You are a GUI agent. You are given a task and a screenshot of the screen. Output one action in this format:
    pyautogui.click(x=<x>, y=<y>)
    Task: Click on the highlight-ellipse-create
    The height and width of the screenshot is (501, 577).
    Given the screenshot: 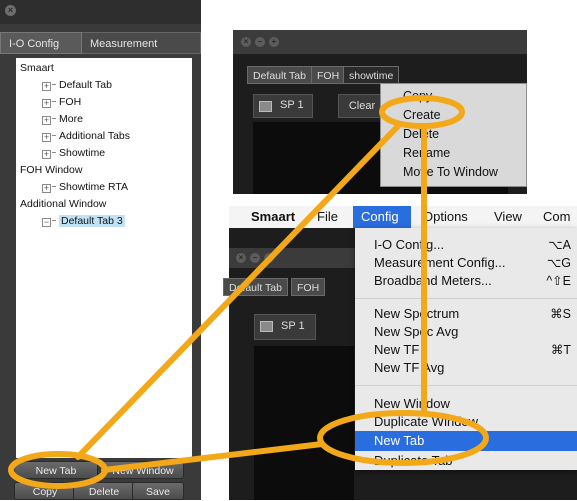 What is the action you would take?
    pyautogui.click(x=422, y=112)
    